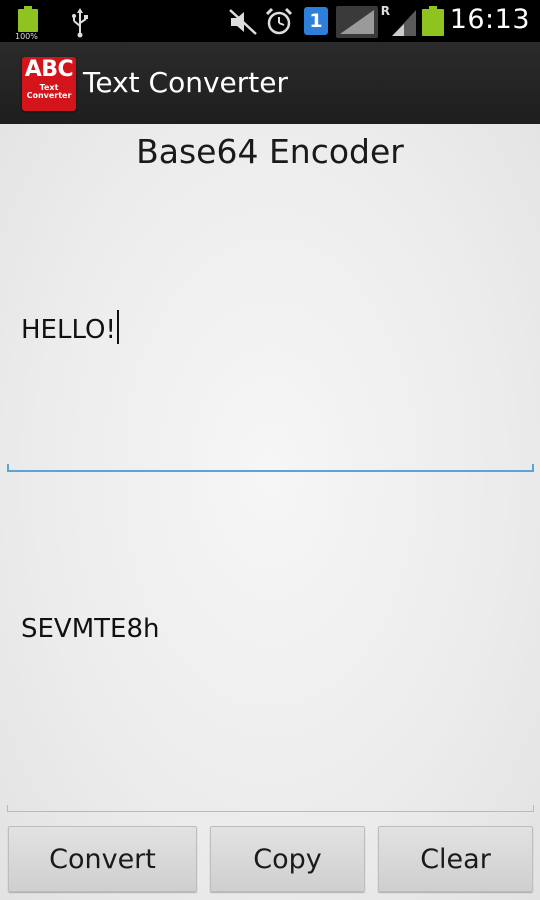  What do you see at coordinates (404, 23) in the screenshot?
I see `signal-roaming-icon` at bounding box center [404, 23].